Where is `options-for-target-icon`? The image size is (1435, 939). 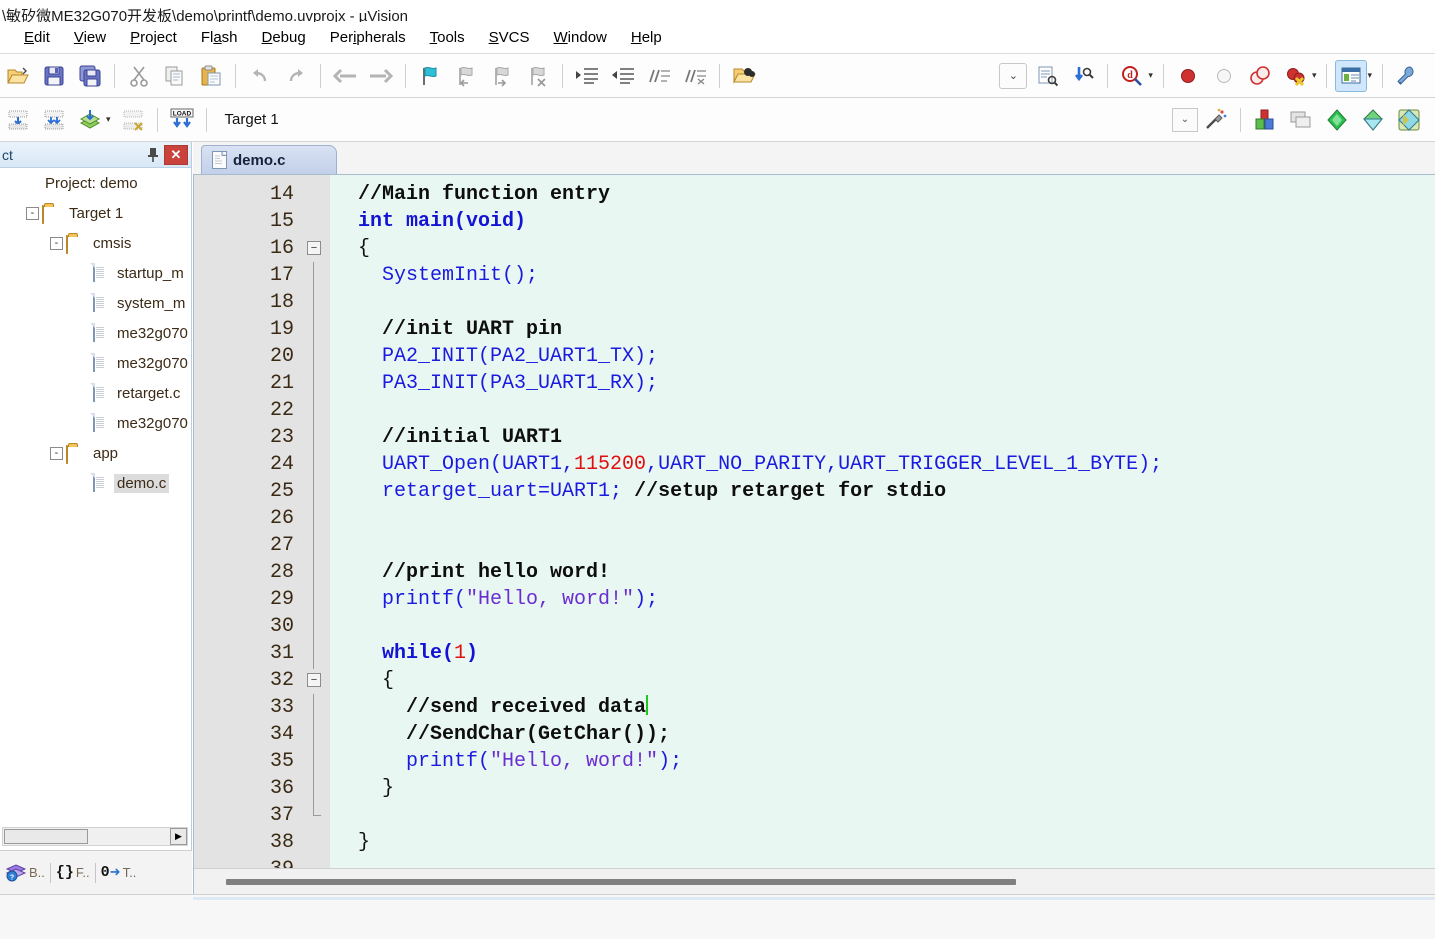
options-for-target-icon is located at coordinates (1216, 120).